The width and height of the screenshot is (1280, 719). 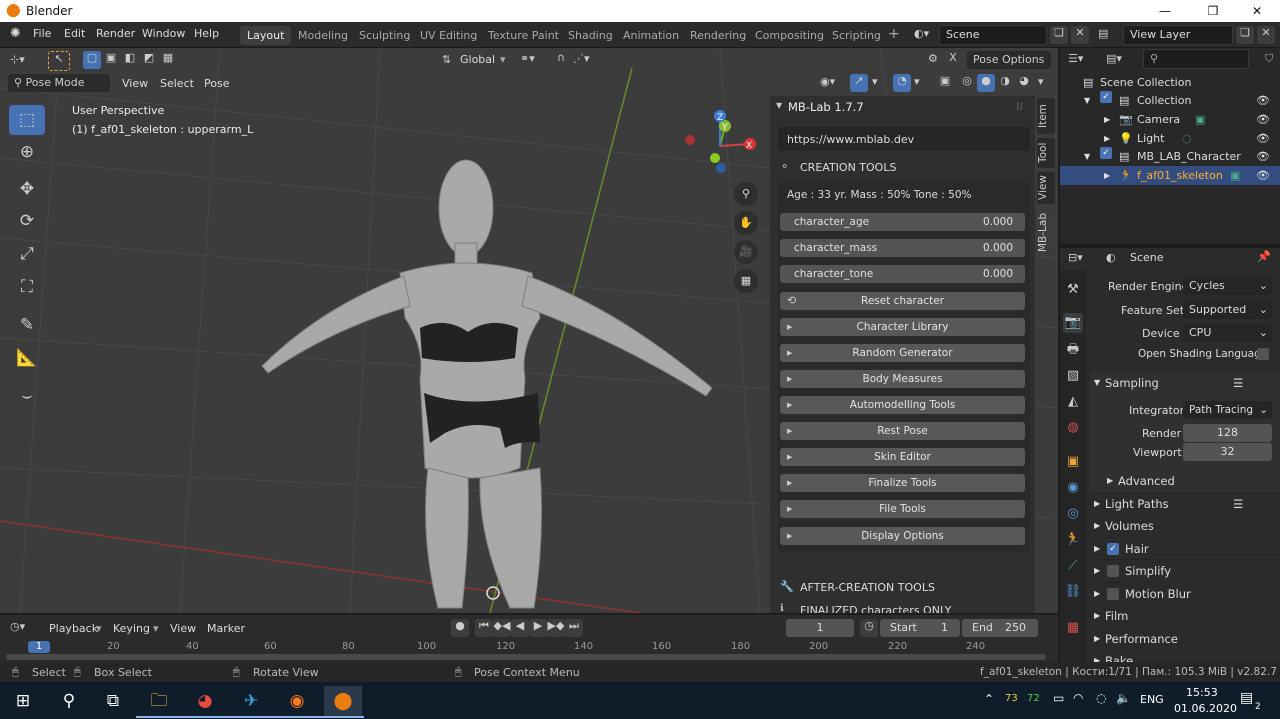 I want to click on render-properties-icon: 📷, so click(x=1073, y=323).